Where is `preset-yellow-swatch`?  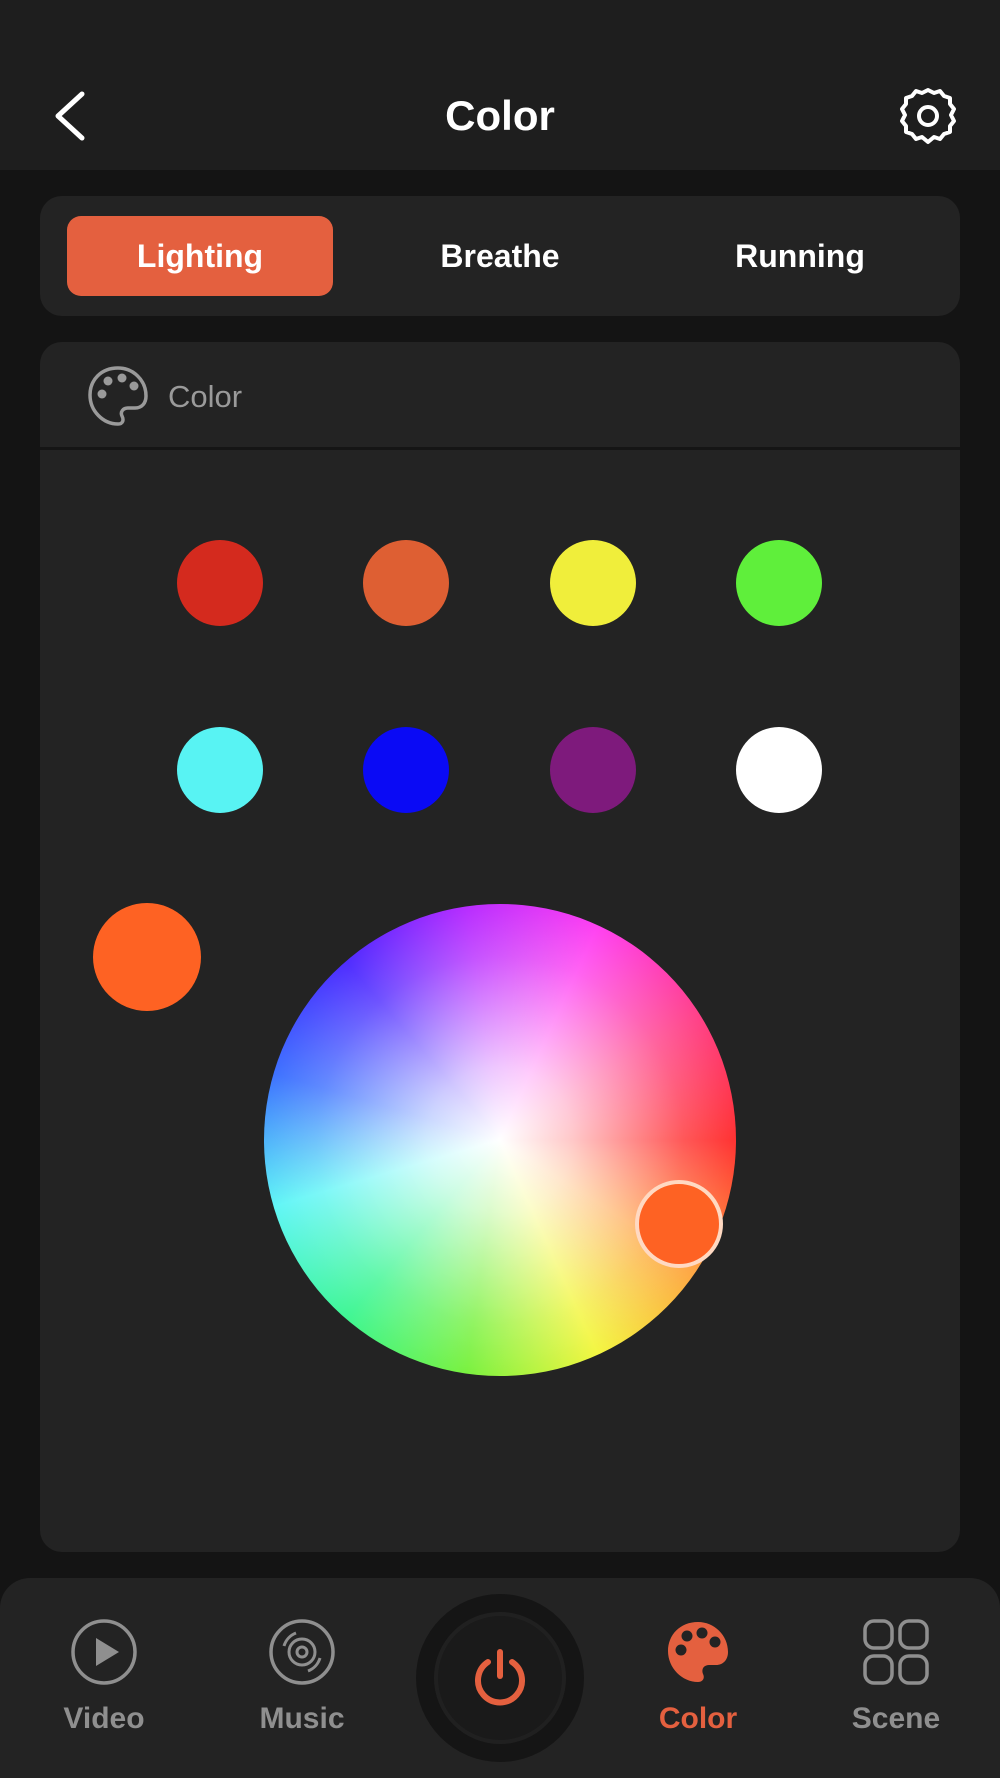 preset-yellow-swatch is located at coordinates (593, 583).